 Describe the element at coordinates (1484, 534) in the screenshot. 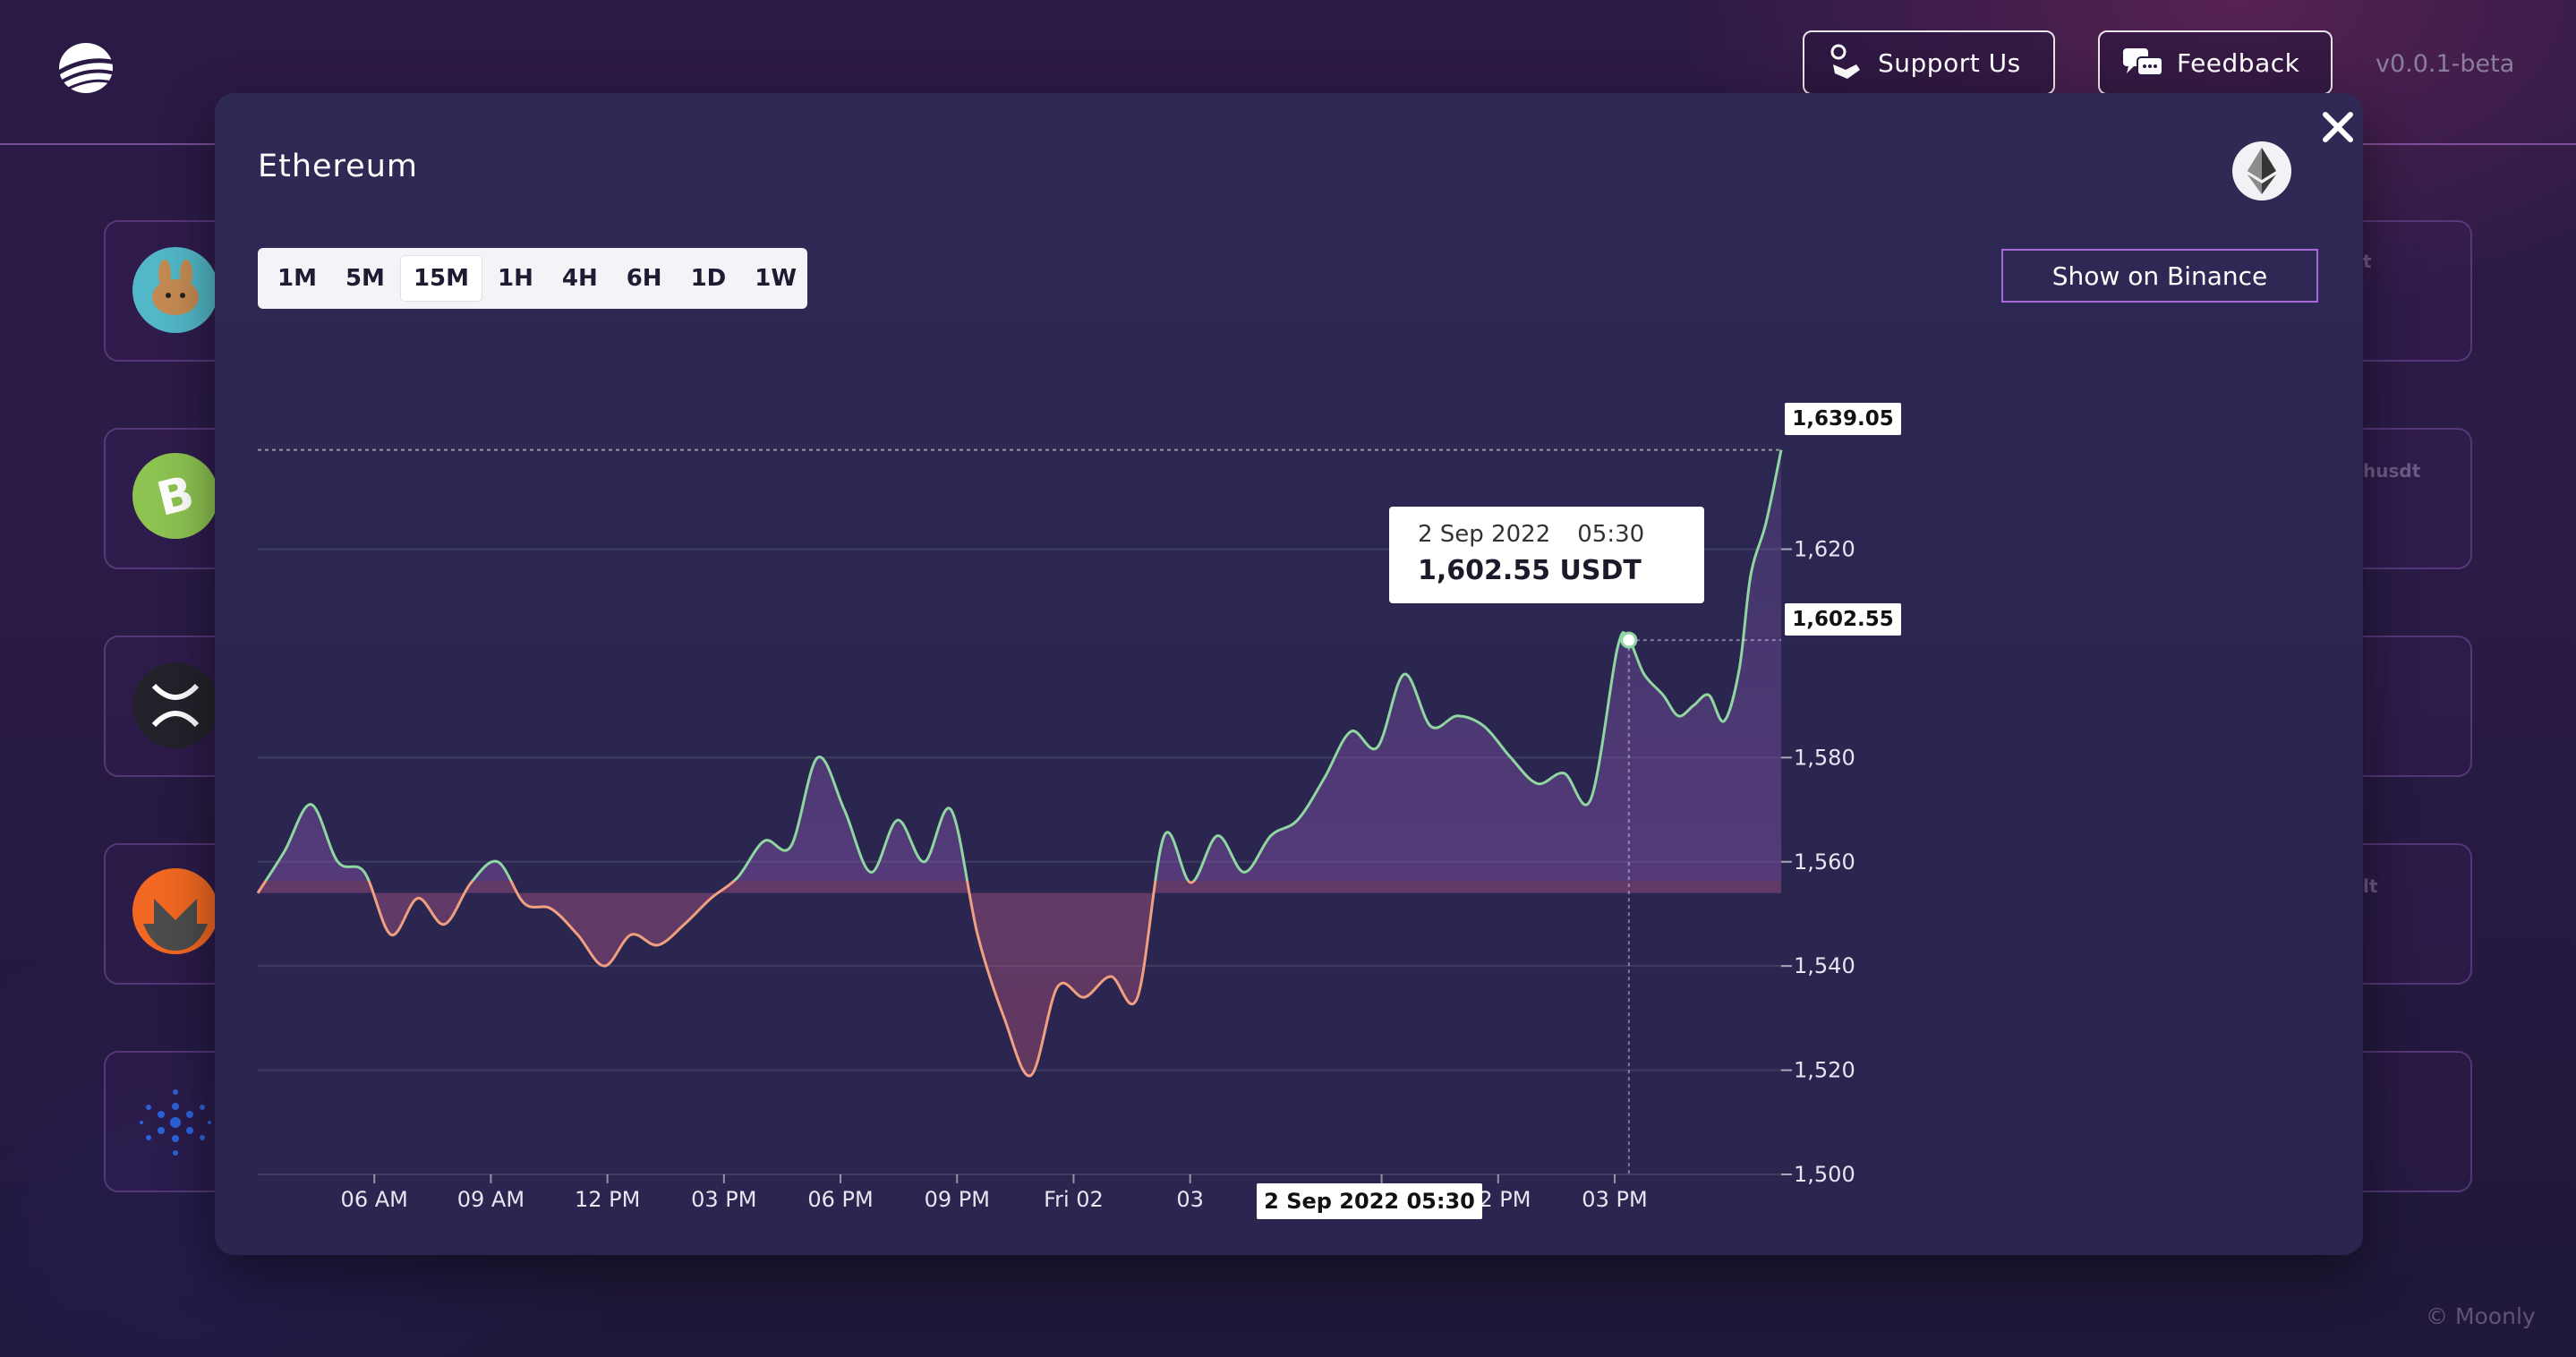

I see `tooltip-date: 2 Sep 2022` at that location.